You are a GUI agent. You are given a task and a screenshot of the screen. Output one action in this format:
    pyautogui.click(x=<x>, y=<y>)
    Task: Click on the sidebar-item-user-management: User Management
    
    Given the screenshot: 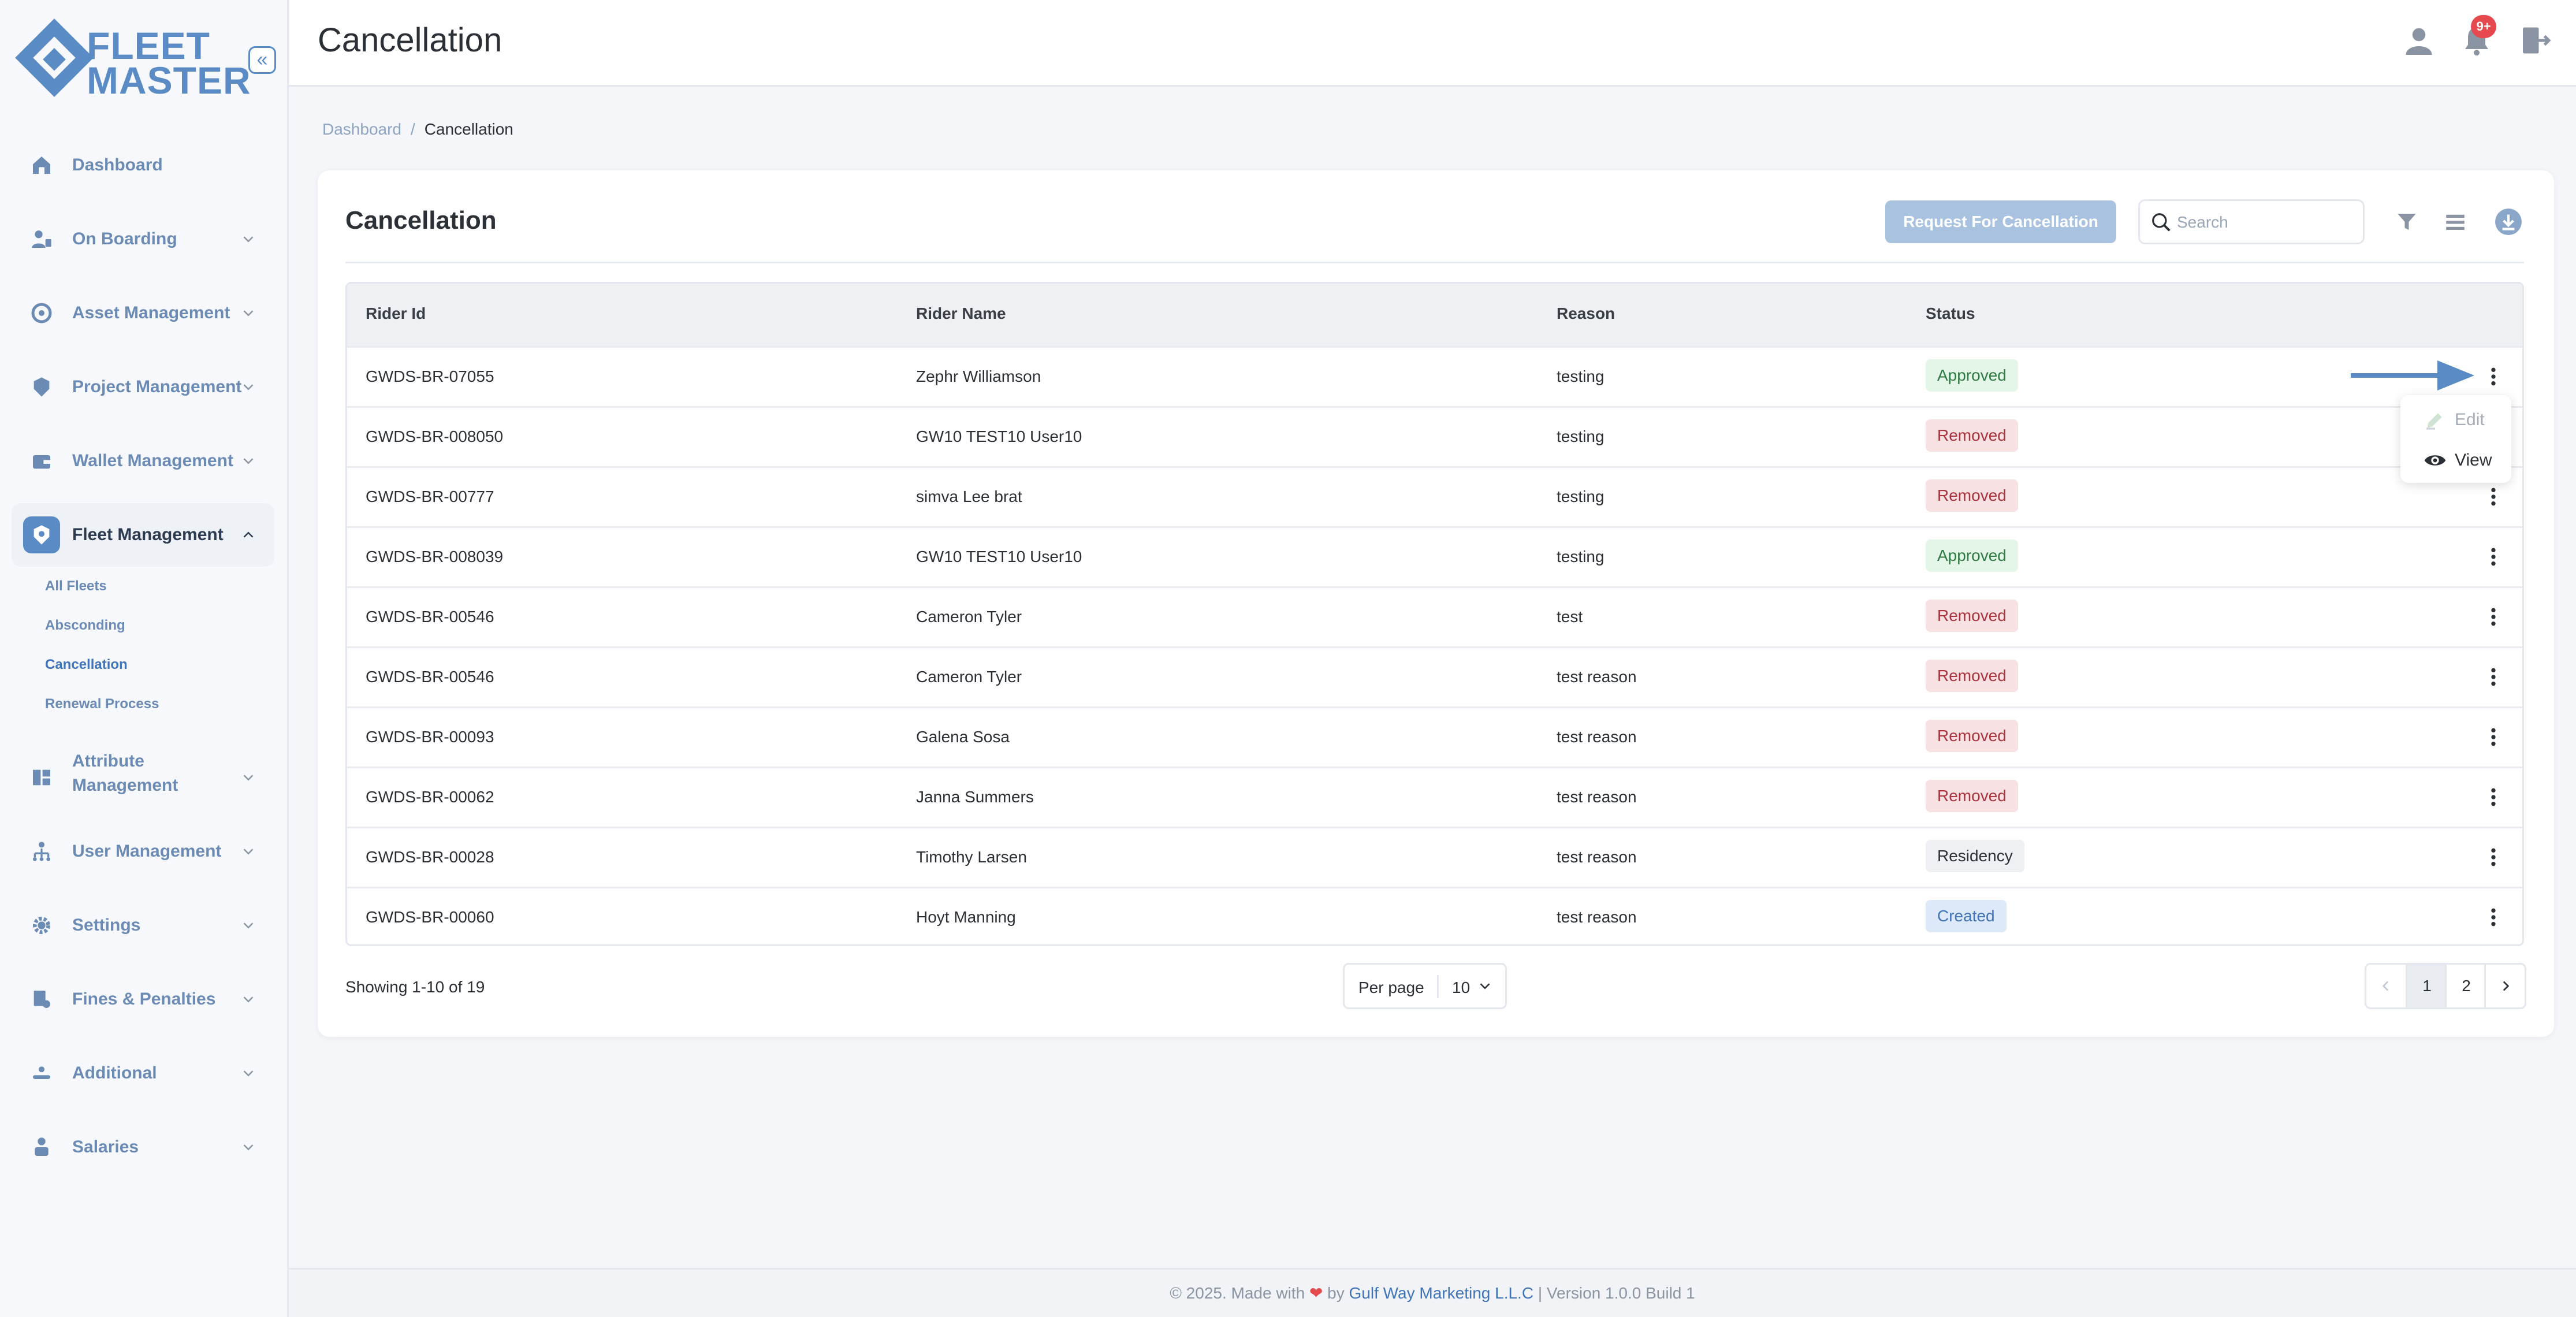 What is the action you would take?
    pyautogui.click(x=143, y=851)
    